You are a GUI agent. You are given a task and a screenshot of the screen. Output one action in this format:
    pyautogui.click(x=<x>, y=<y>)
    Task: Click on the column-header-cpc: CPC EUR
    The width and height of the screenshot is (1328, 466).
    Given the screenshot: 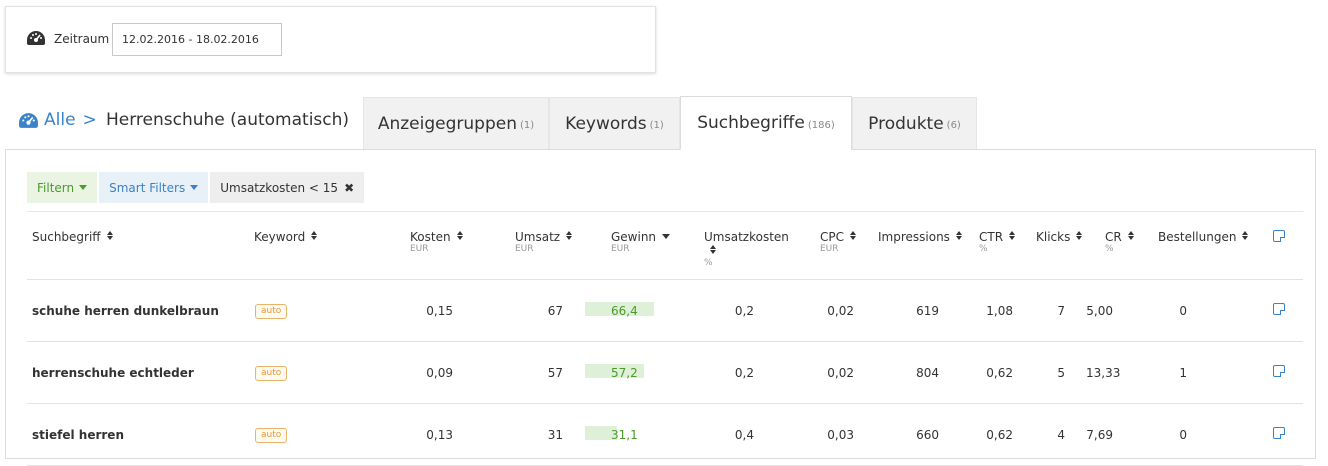 What is the action you would take?
    pyautogui.click(x=828, y=245)
    